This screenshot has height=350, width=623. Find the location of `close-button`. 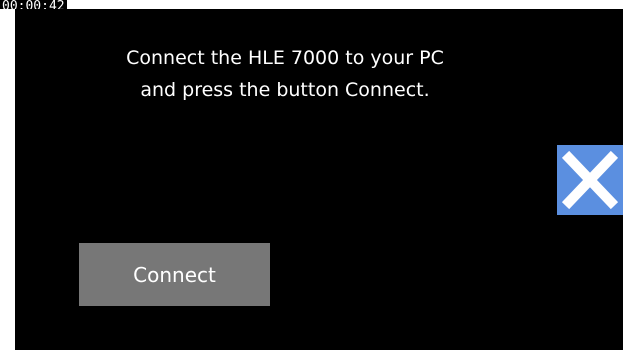

close-button is located at coordinates (590, 180).